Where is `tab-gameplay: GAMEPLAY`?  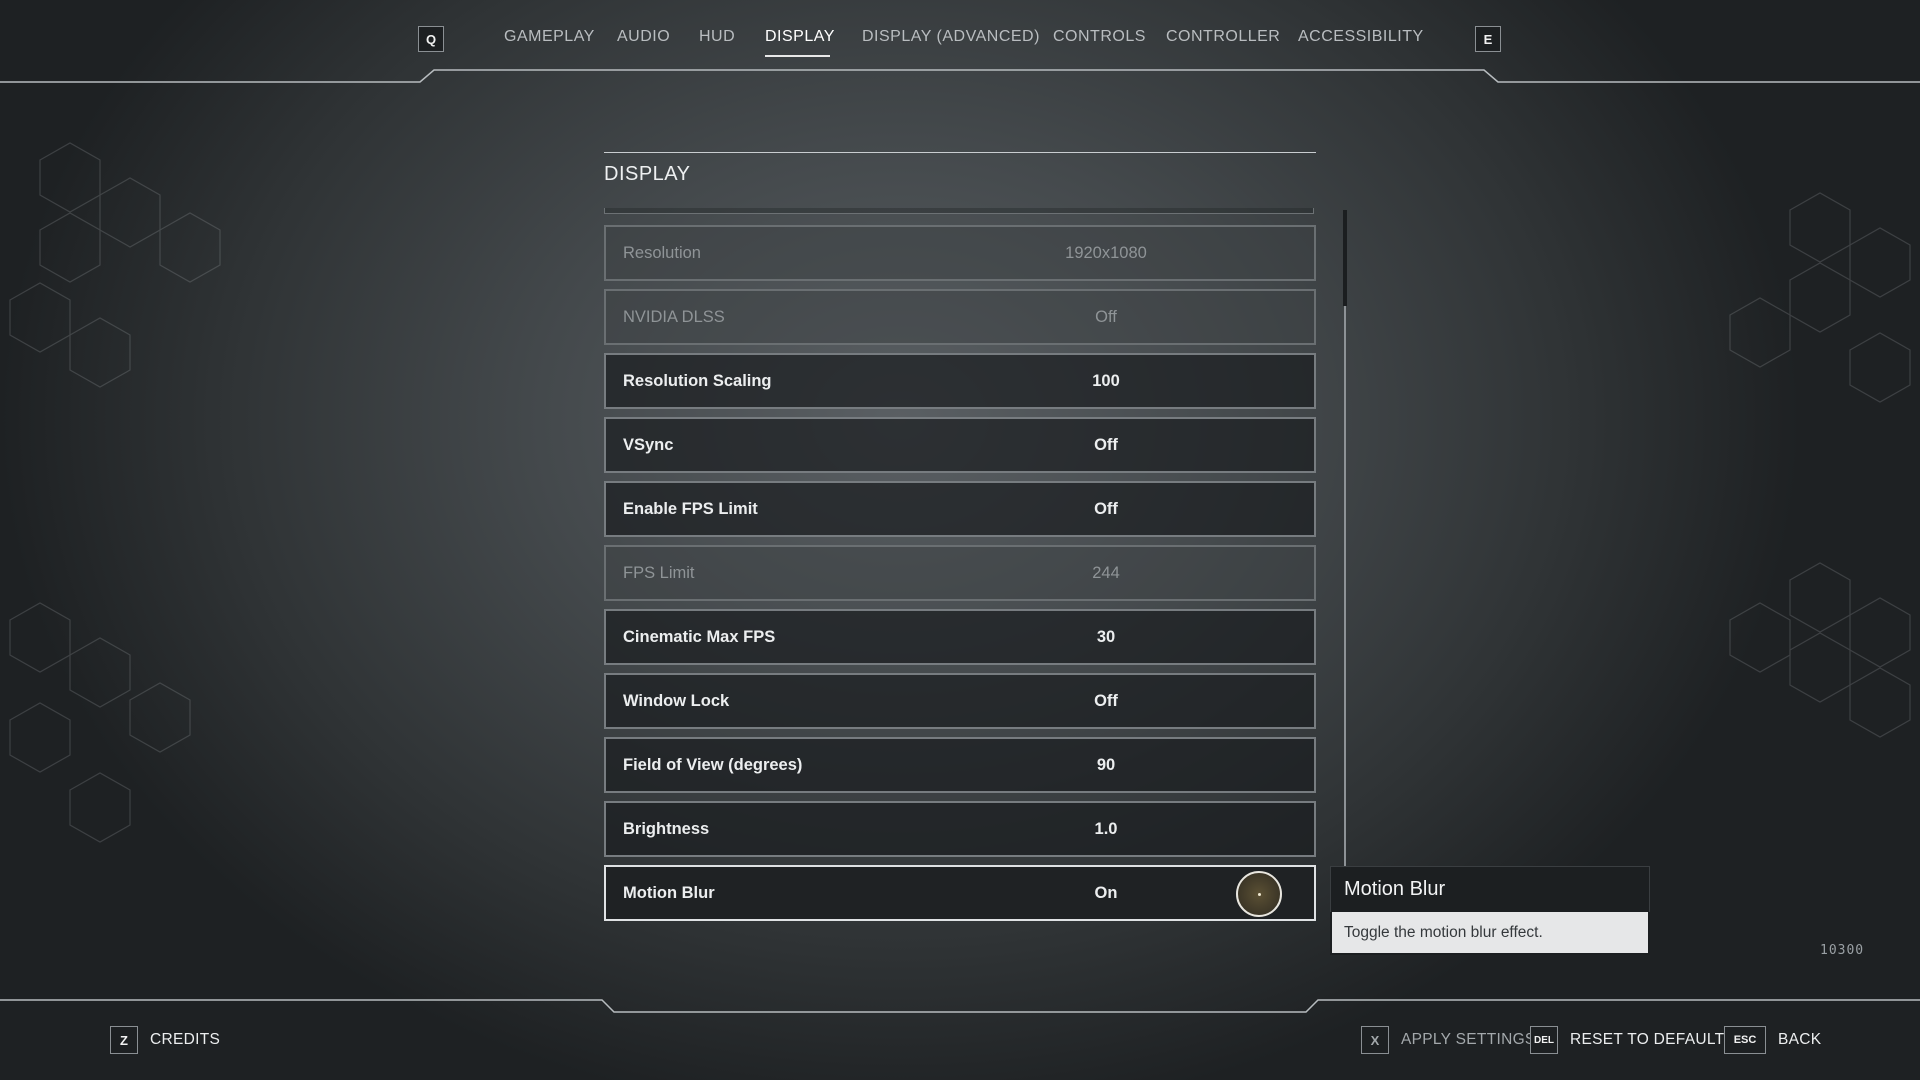
tab-gameplay: GAMEPLAY is located at coordinates (549, 37).